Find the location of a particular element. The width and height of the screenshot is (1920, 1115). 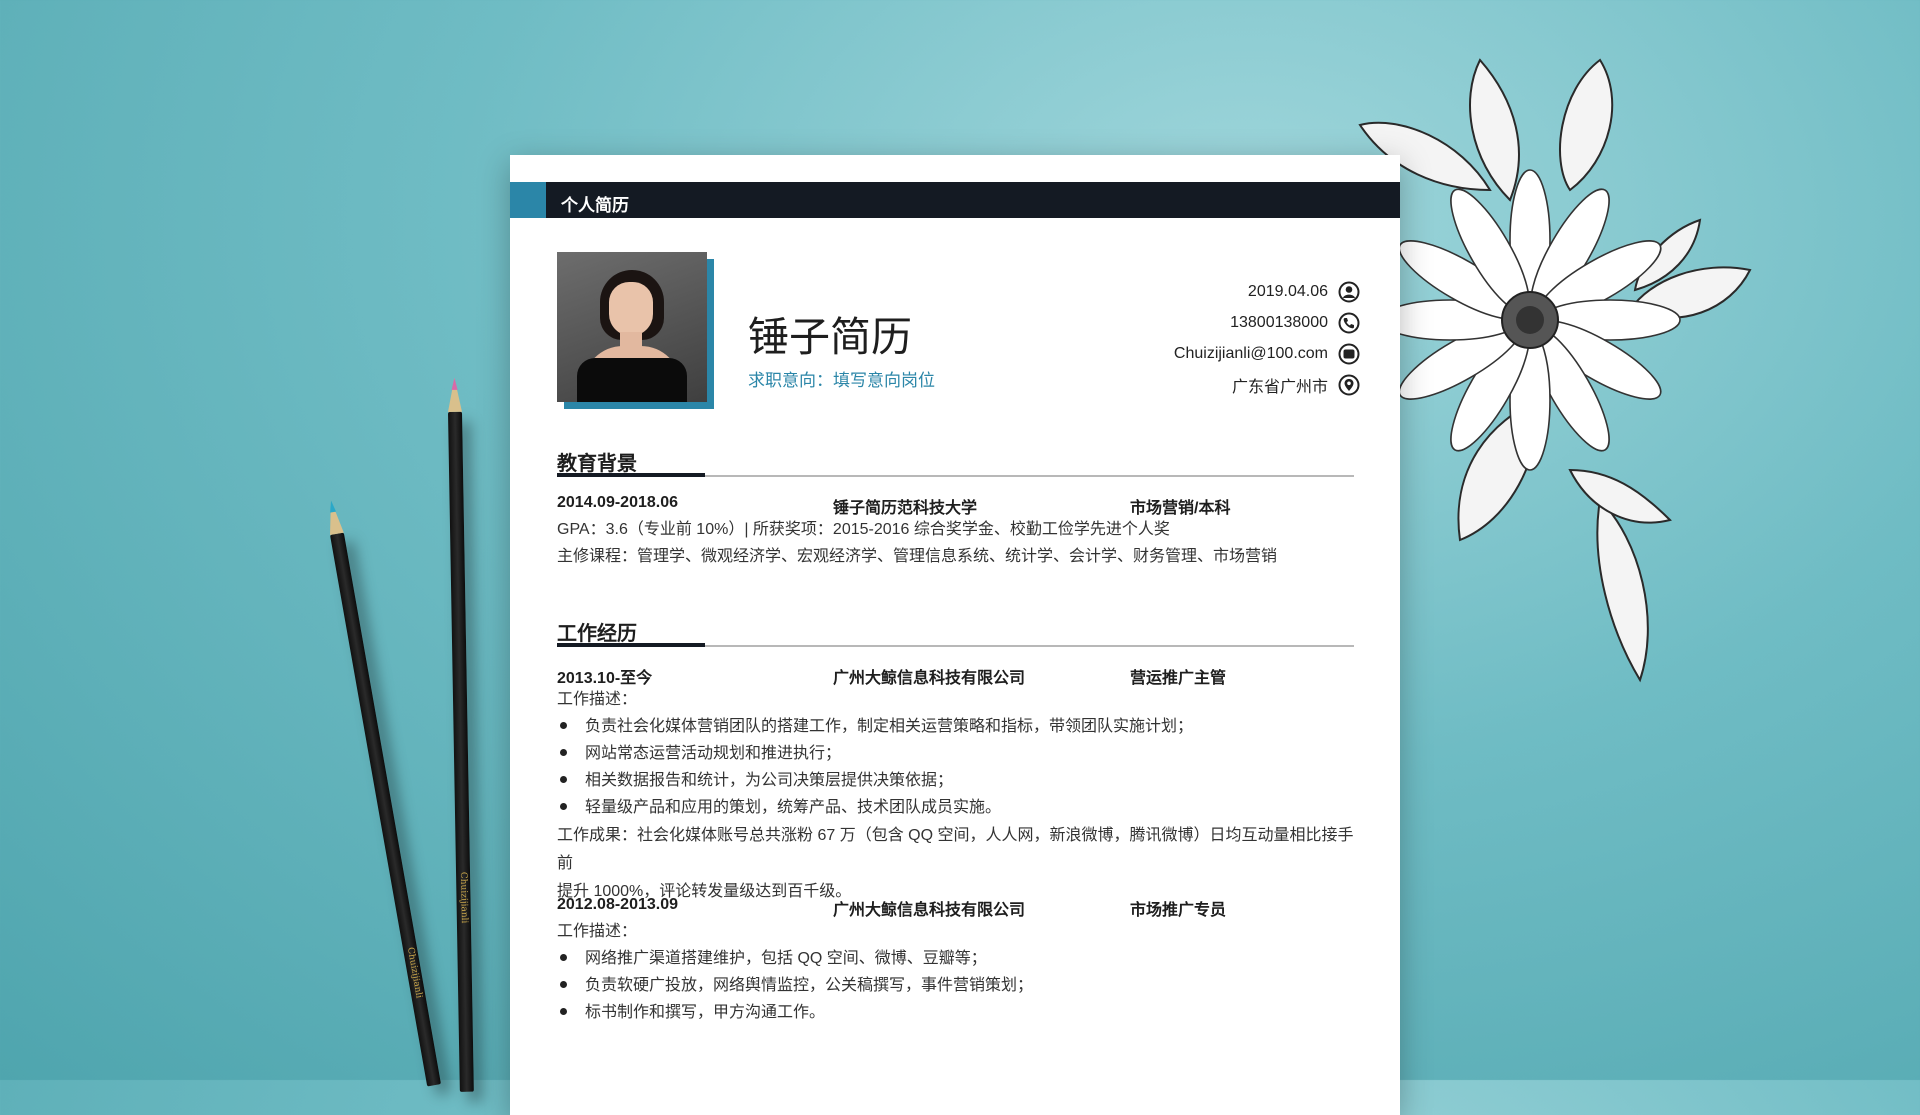

contact-birthdate: 2019.04.06 is located at coordinates (1195, 291).